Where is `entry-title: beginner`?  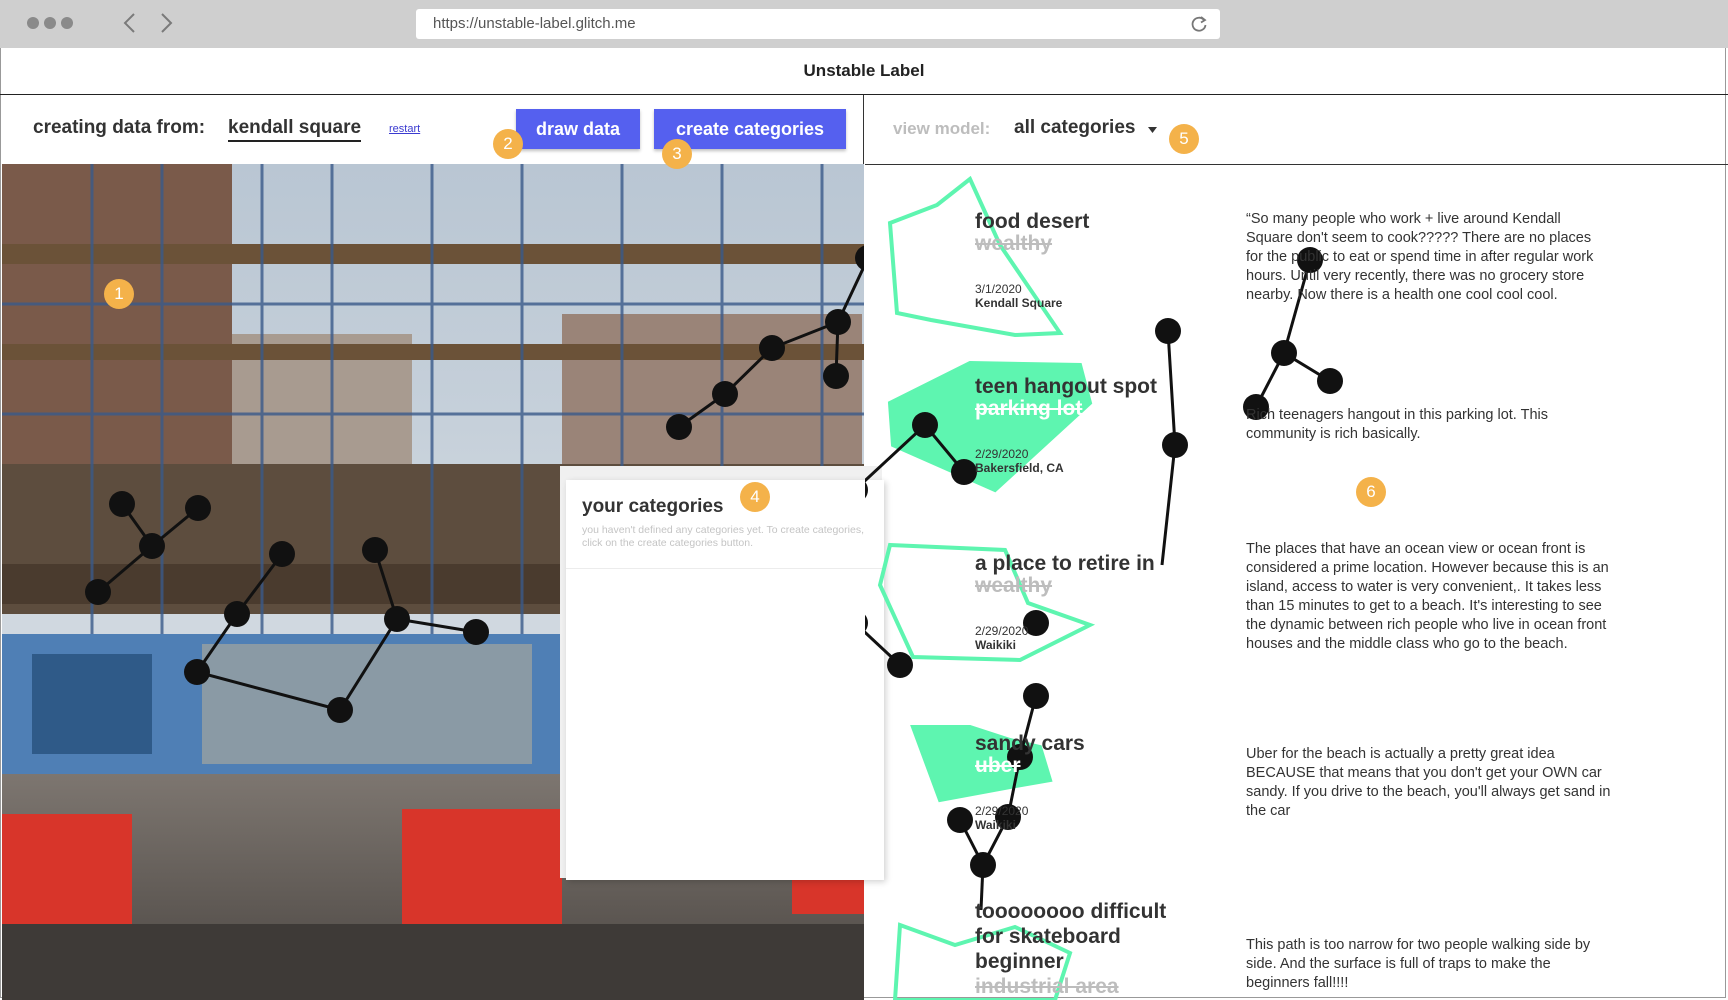
entry-title: beginner is located at coordinates (1019, 961).